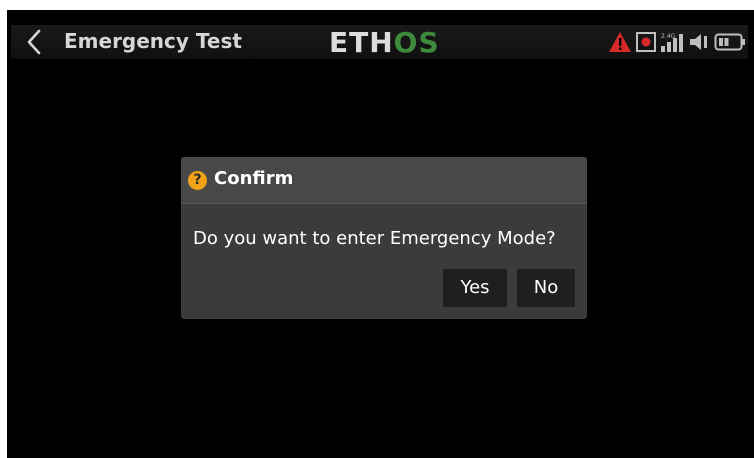  I want to click on yes-button: Yes, so click(475, 288).